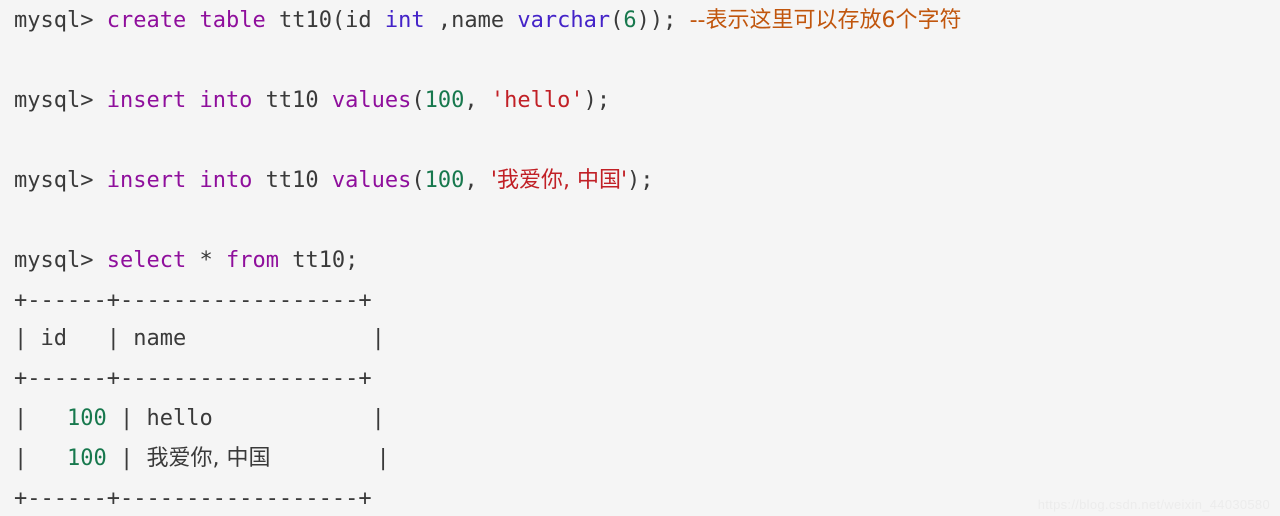 The image size is (1280, 516). I want to click on value-name-string-cjk: '我爱你, 中国', so click(558, 180).